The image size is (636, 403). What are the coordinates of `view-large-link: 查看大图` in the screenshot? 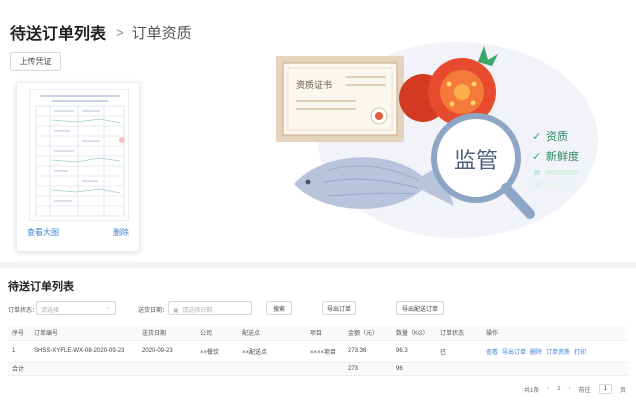 It's located at (43, 232).